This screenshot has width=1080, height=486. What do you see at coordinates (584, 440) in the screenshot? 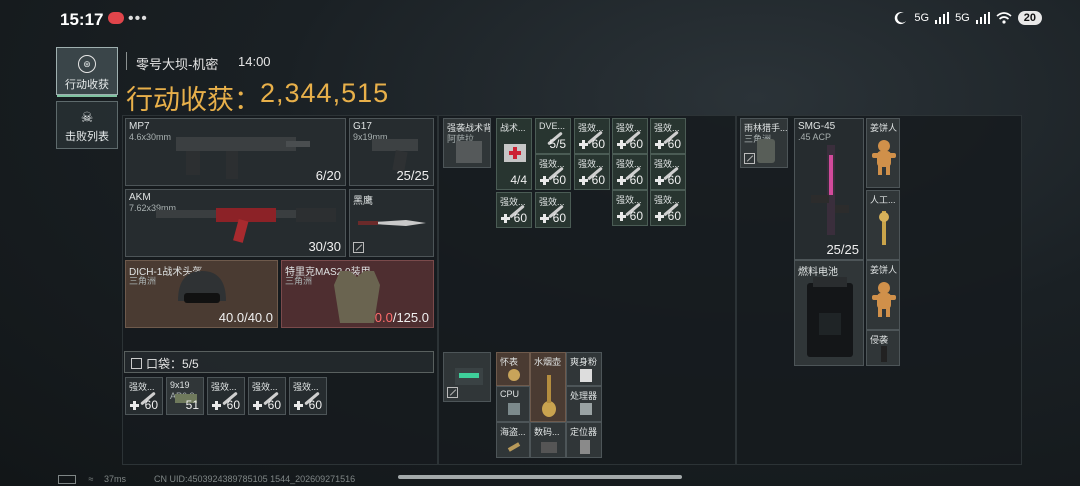
I see `case-item: 定位器` at bounding box center [584, 440].